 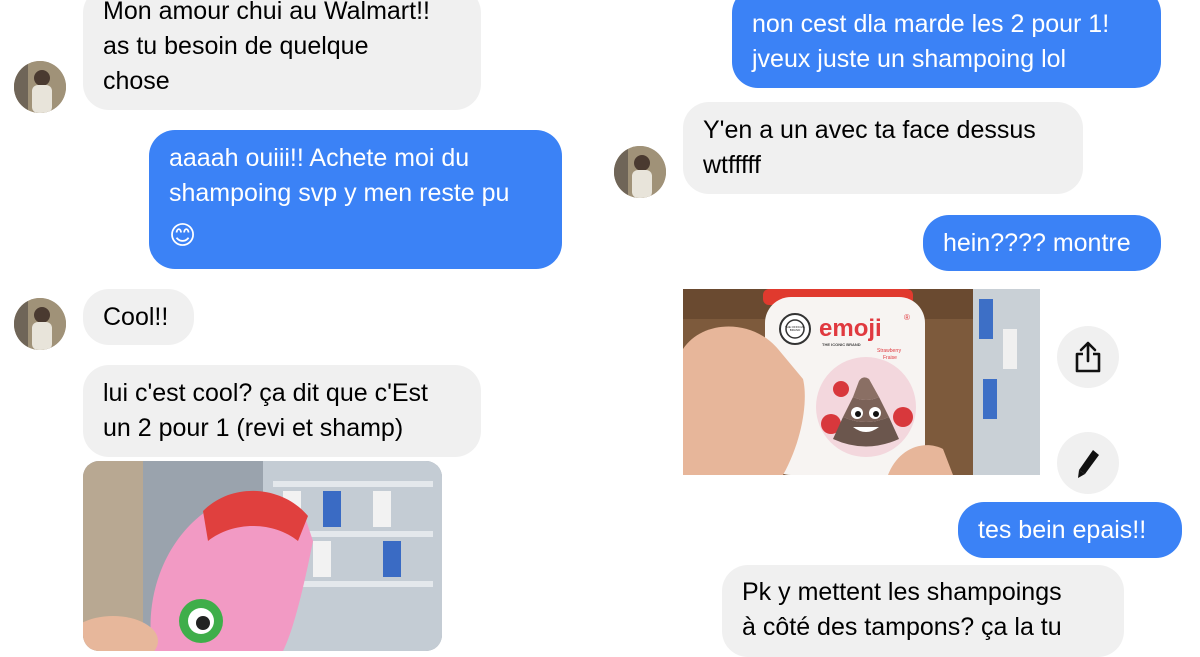 I want to click on message-text: tes bein epais!!, so click(x=1062, y=530).